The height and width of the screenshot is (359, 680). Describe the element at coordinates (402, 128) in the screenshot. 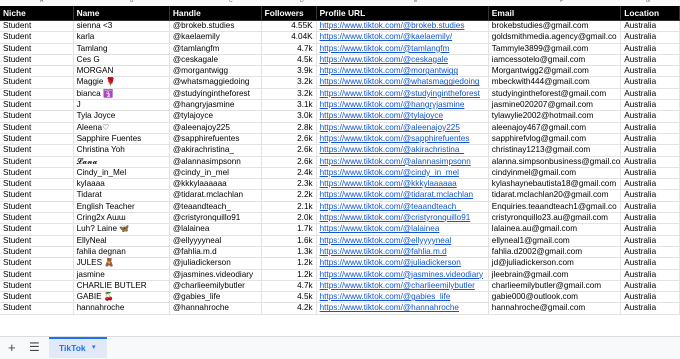

I see `cell-profile-url: https://www.tiktok.com/@aleenajoy225` at that location.